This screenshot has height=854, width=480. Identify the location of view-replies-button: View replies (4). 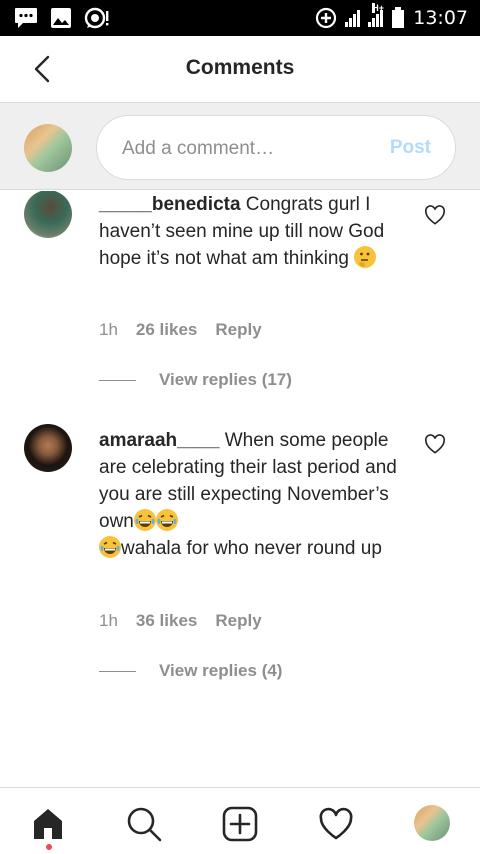
(190, 671).